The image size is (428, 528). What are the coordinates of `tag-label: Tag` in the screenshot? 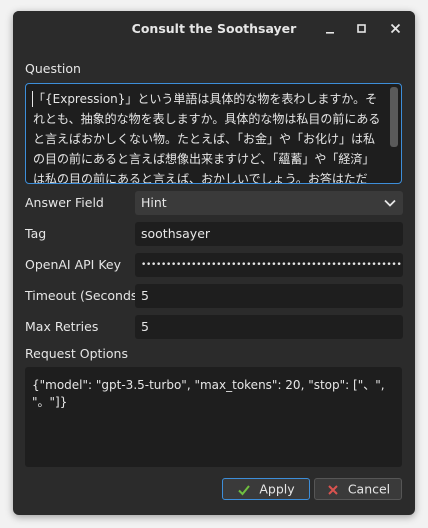 It's located at (36, 233).